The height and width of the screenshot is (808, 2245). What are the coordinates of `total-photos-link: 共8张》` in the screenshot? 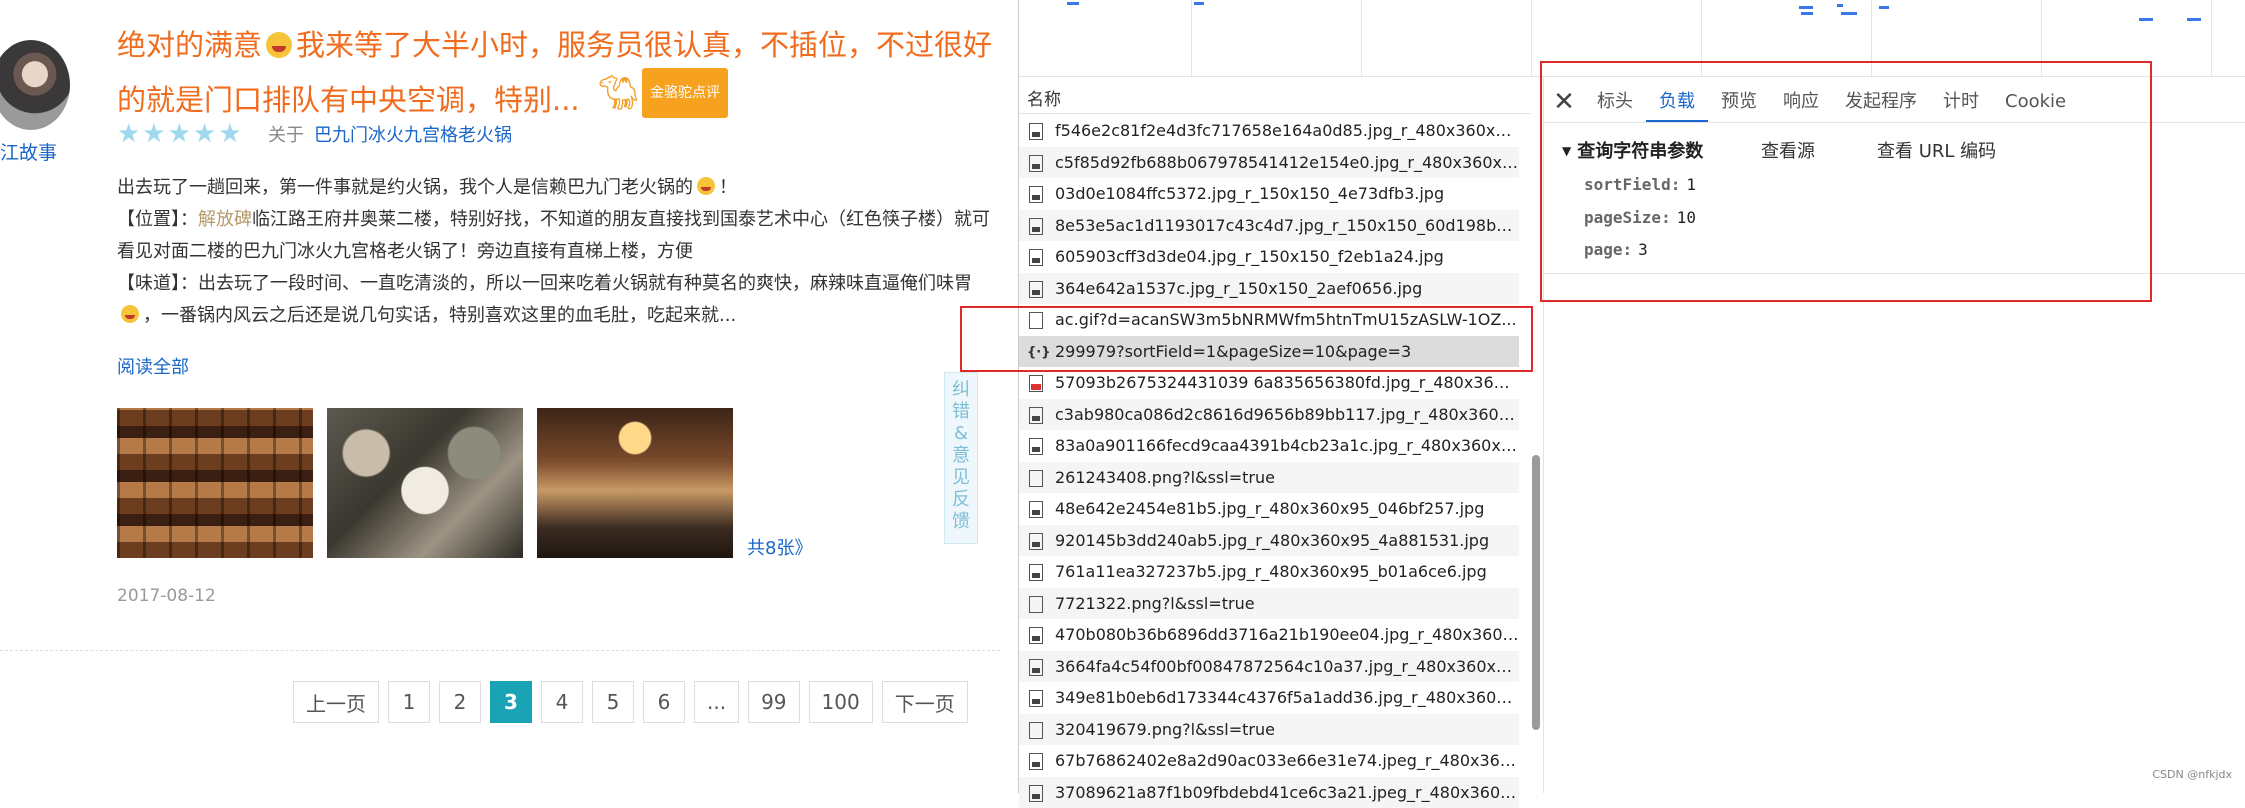 It's located at (779, 547).